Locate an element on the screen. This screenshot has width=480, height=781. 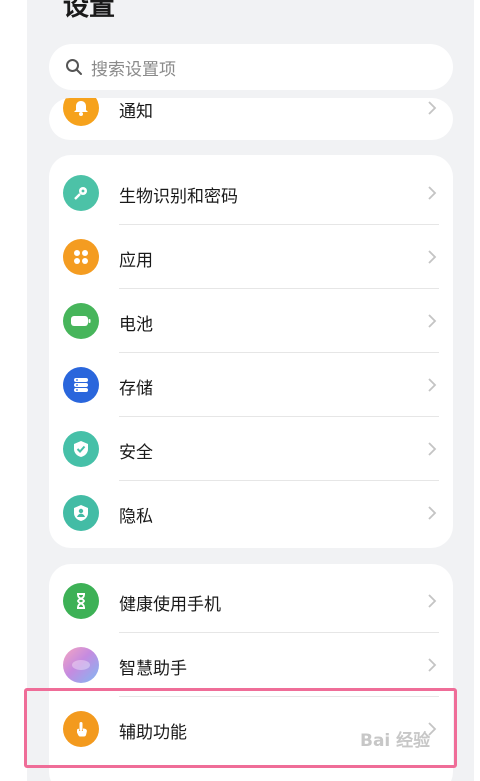
search-icon is located at coordinates (74, 67).